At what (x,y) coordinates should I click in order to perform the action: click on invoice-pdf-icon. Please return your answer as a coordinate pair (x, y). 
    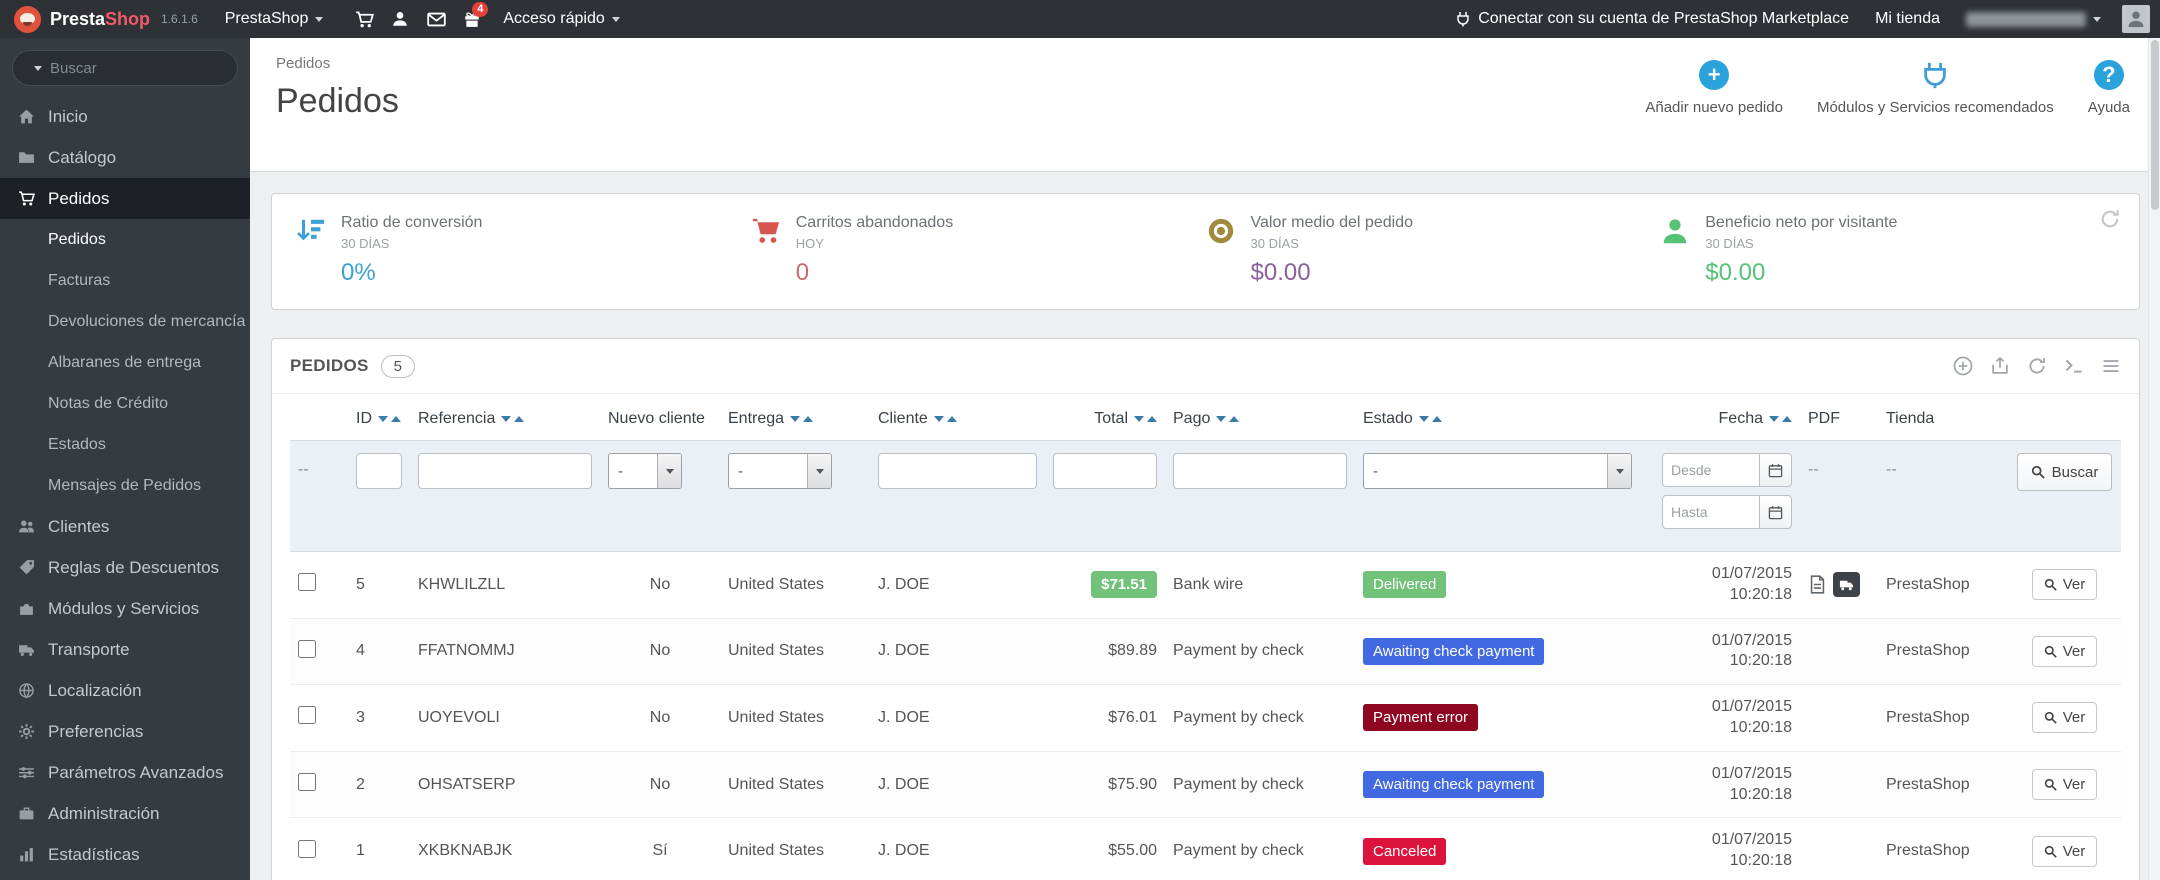
    Looking at the image, I should click on (1817, 584).